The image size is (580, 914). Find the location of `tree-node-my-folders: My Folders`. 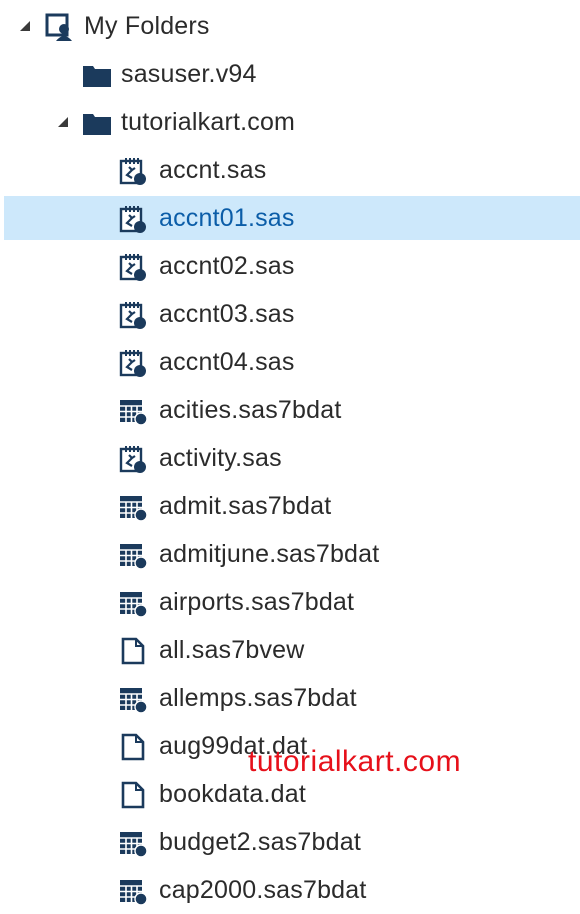

tree-node-my-folders: My Folders is located at coordinates (290, 26).